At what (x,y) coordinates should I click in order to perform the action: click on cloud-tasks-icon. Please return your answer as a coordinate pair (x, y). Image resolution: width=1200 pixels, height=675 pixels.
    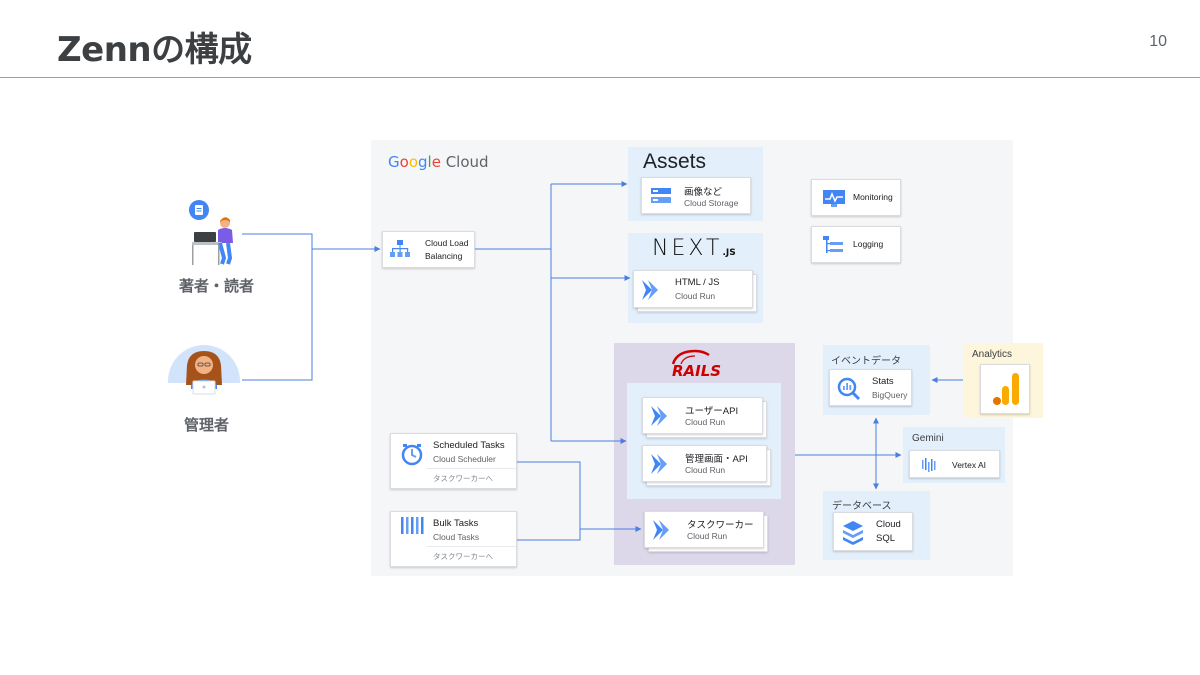
    Looking at the image, I should click on (412, 525).